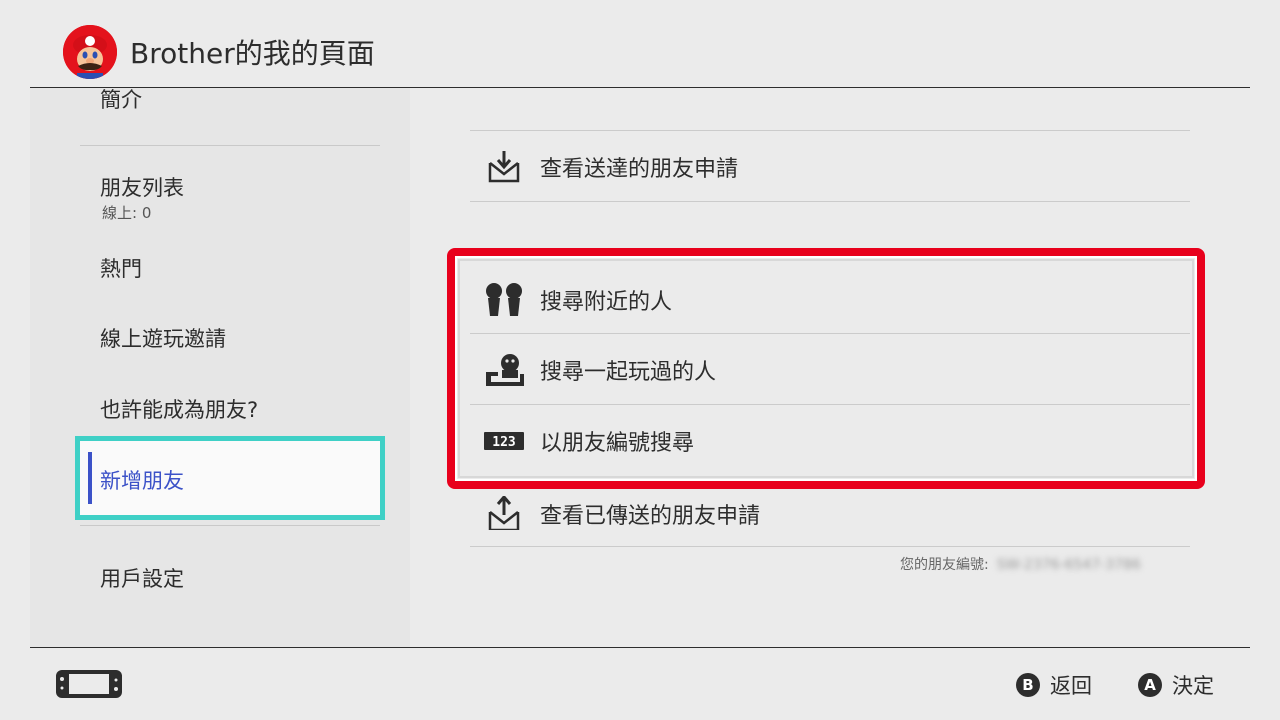 The image size is (1280, 720). I want to click on confirm-label: 決定, so click(1193, 686).